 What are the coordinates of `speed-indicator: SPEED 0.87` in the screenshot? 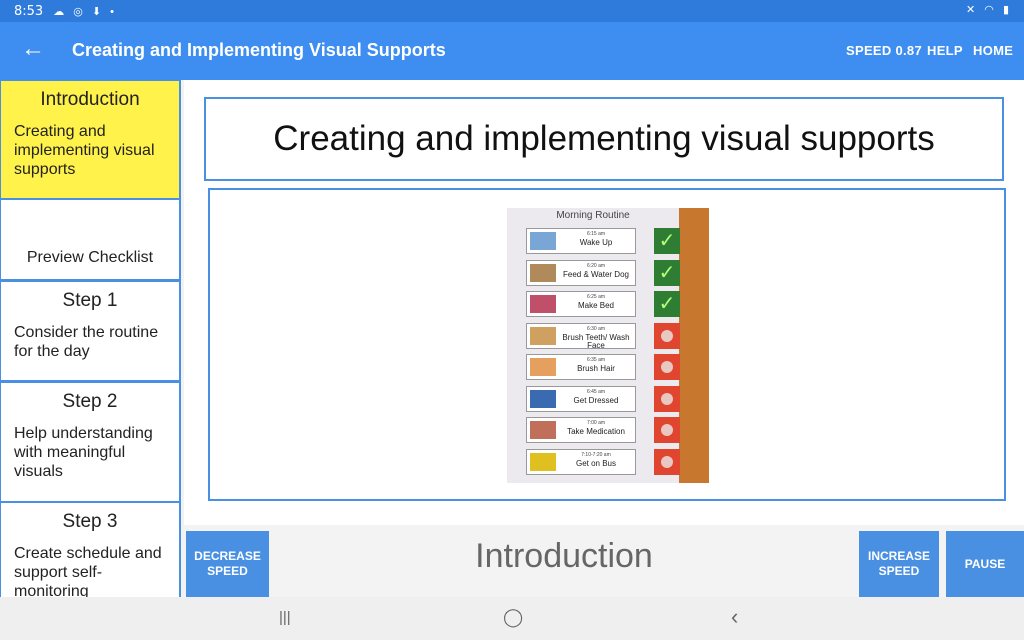 It's located at (884, 50).